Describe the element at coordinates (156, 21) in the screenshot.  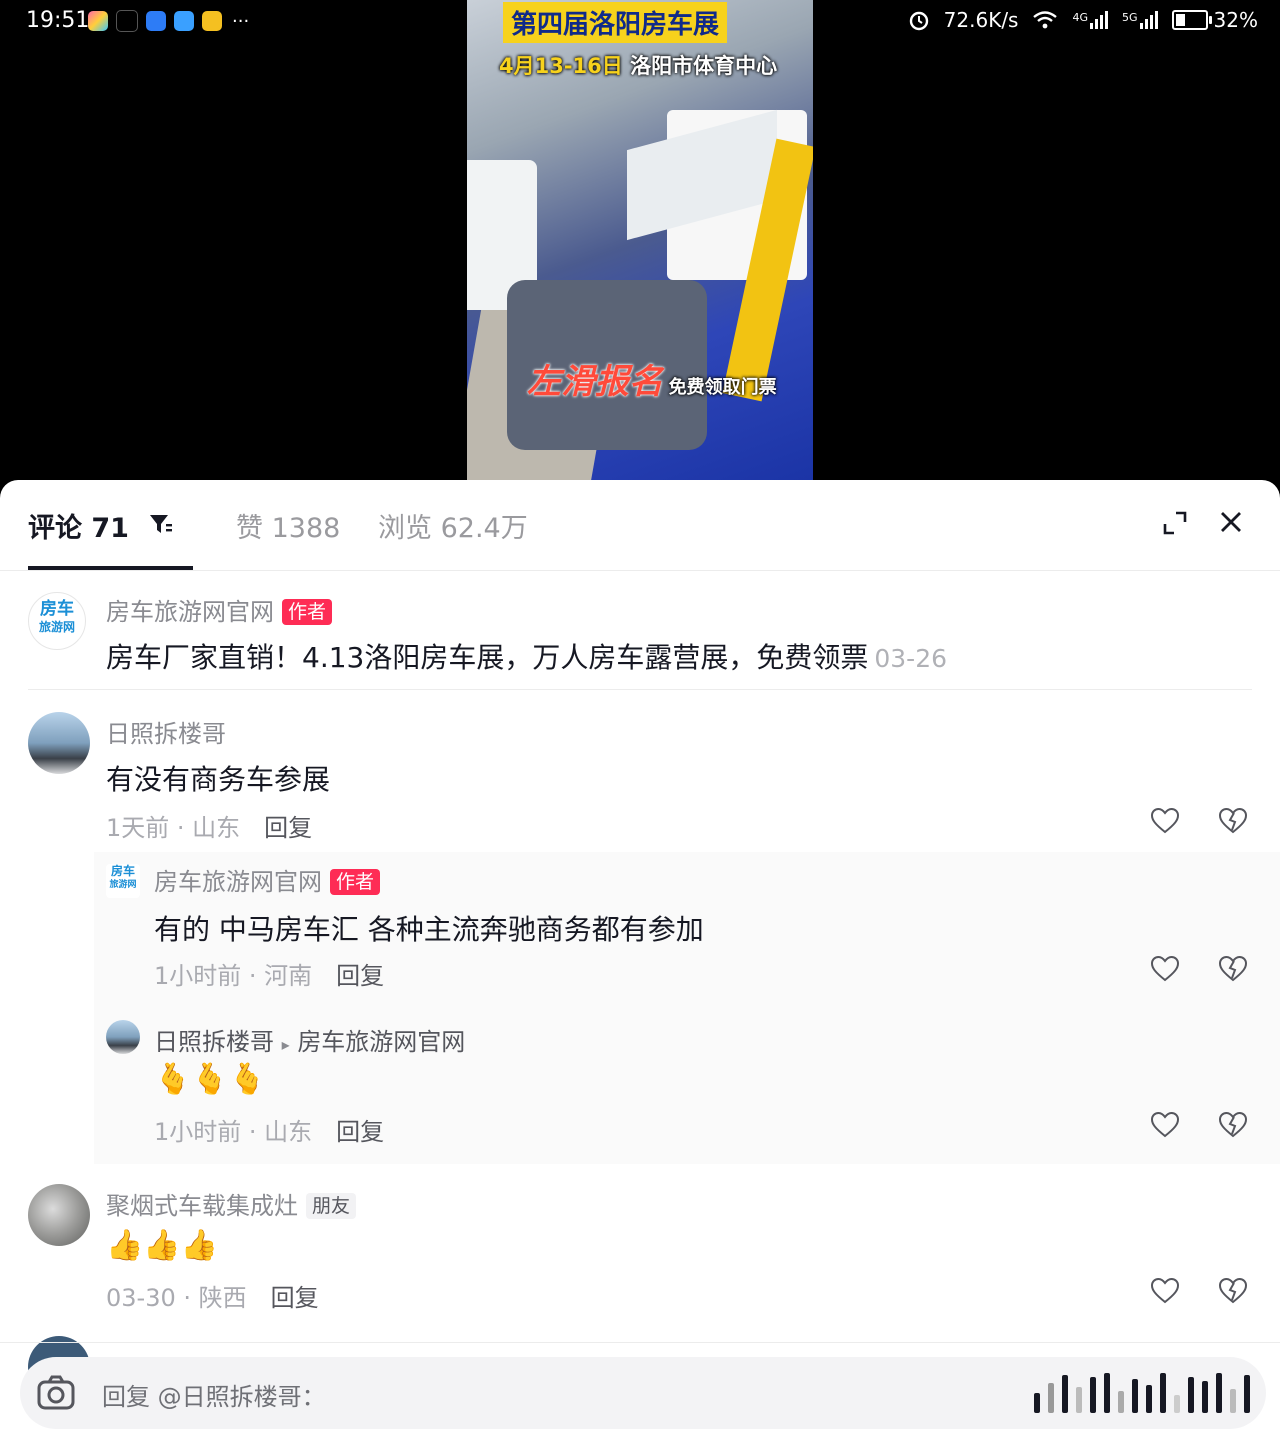
I see `cloud-icon` at that location.